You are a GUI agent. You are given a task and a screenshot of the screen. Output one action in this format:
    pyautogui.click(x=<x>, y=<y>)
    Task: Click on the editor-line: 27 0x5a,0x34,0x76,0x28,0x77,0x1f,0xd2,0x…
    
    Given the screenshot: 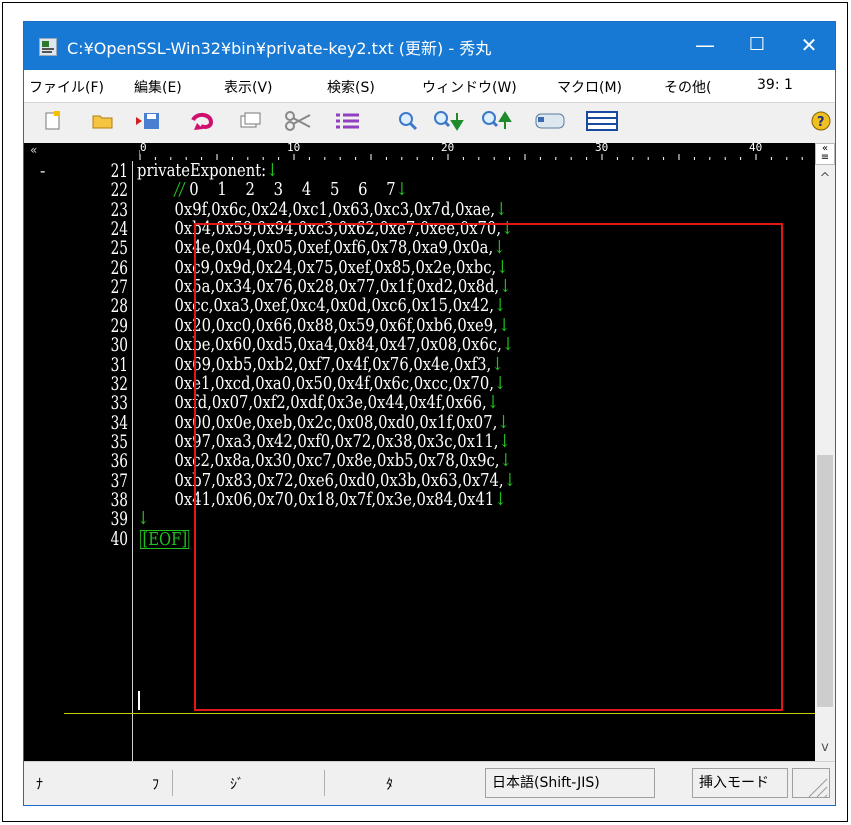 What is the action you would take?
    pyautogui.click(x=419, y=287)
    